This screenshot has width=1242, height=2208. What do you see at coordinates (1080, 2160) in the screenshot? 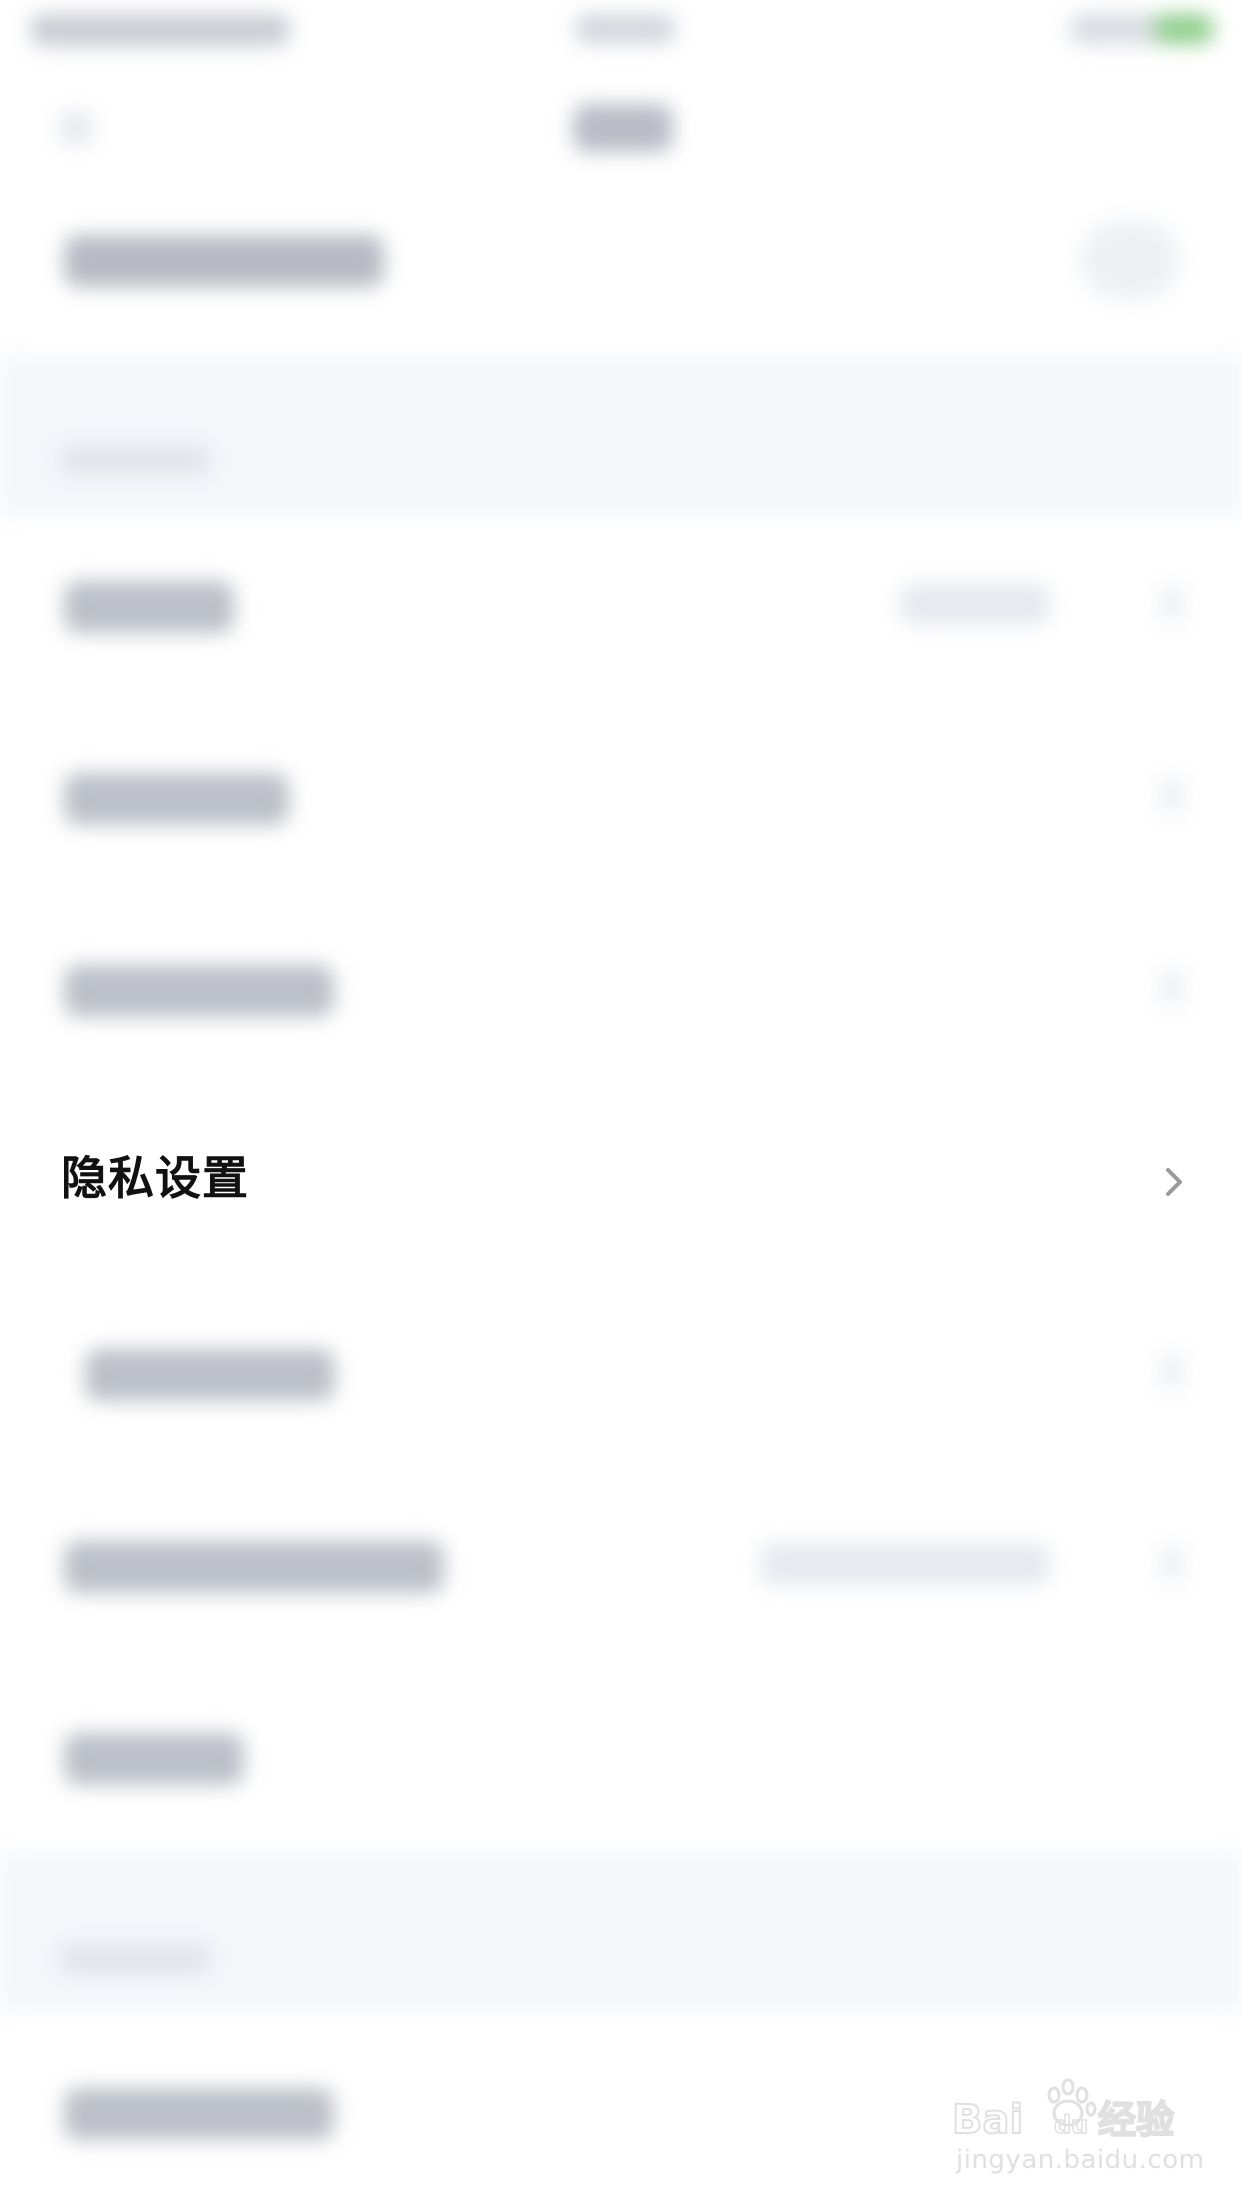
I see `watermark-url: jingyan.baidu.com` at bounding box center [1080, 2160].